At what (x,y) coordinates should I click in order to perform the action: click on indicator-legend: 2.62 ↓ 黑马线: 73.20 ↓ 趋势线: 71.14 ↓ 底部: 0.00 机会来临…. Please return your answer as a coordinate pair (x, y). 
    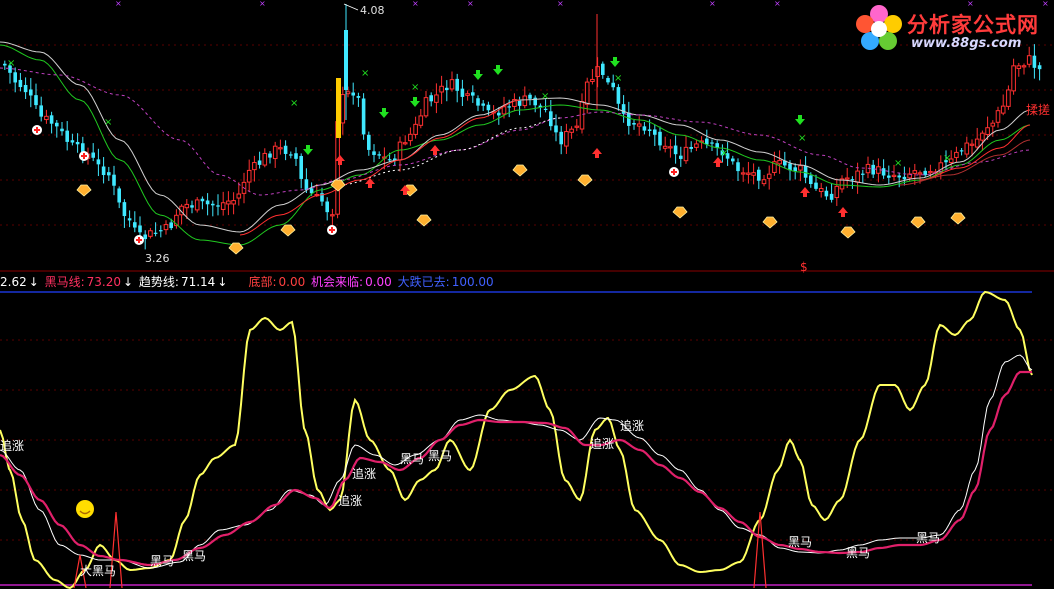
    Looking at the image, I should click on (248, 281).